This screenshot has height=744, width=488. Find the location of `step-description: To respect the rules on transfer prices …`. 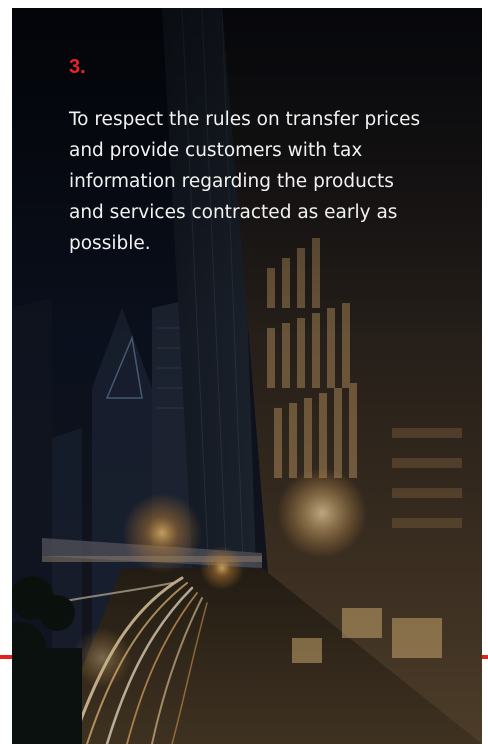

step-description: To respect the rules on transfer prices … is located at coordinates (245, 181).